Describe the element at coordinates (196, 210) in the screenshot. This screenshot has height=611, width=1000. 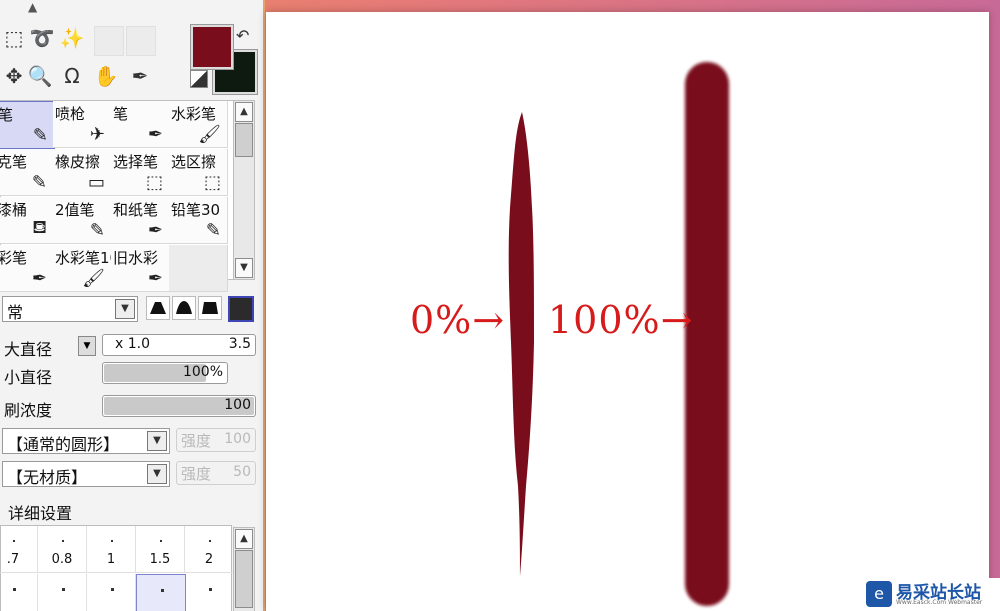
I see `brush-tool-label: 铅笔30` at that location.